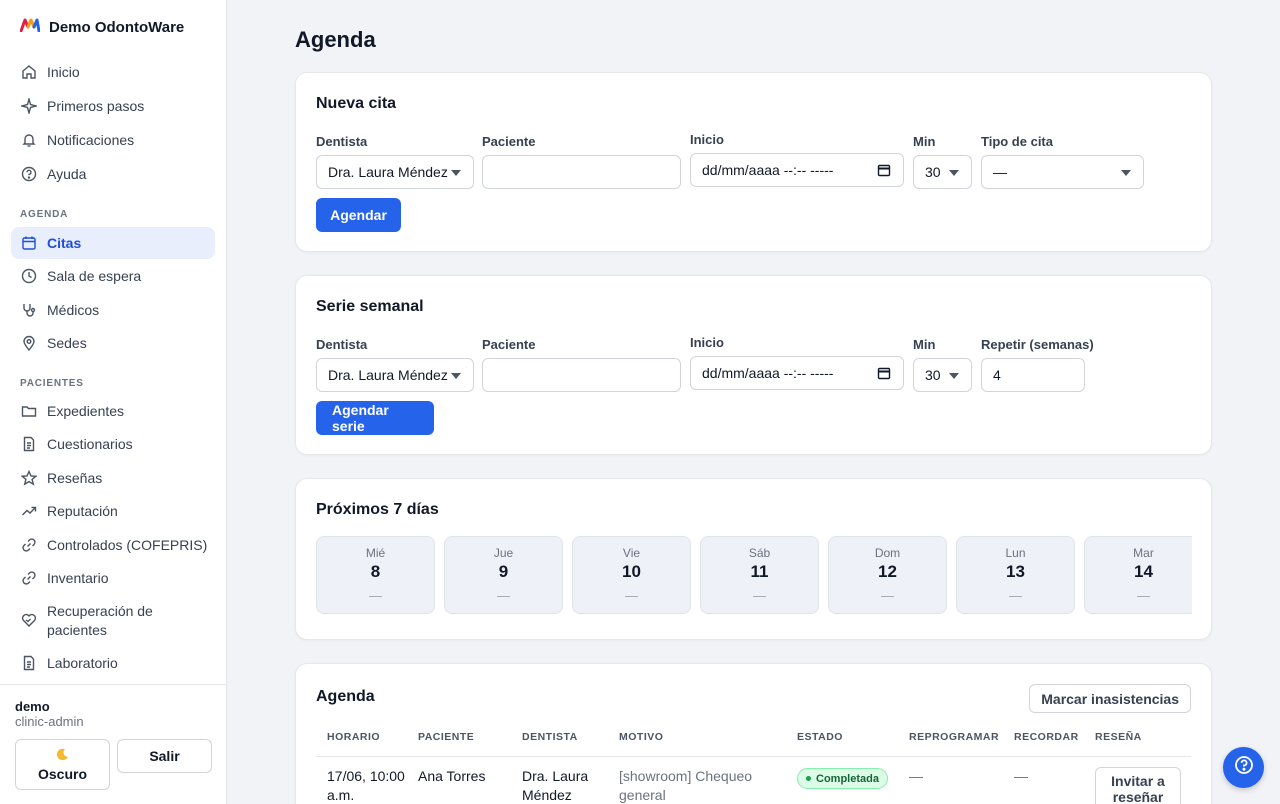 The width and height of the screenshot is (1280, 804). I want to click on mark-absences-button: Marcar inasistencias, so click(1110, 698).